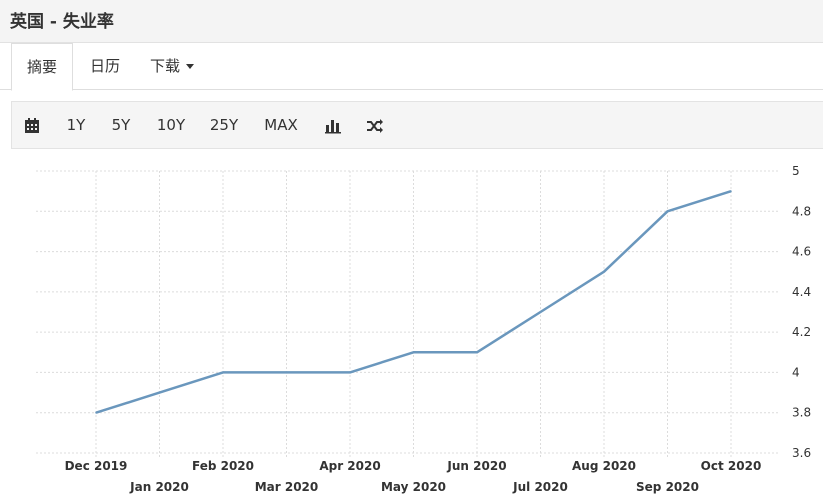 The height and width of the screenshot is (503, 823). Describe the element at coordinates (731, 466) in the screenshot. I see `x-tick-label: Oct 2020` at that location.